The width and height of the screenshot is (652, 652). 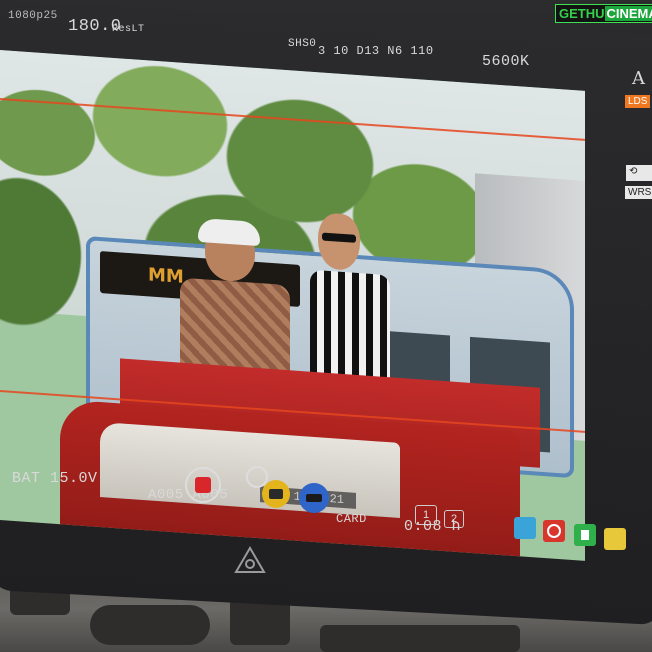 What do you see at coordinates (128, 29) in the screenshot?
I see `res-label: ResLT` at bounding box center [128, 29].